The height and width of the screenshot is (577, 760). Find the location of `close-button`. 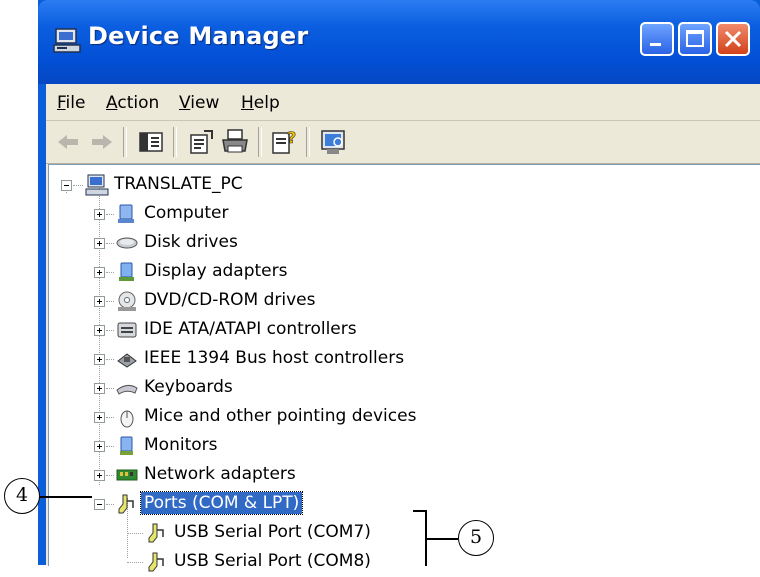

close-button is located at coordinates (733, 39).